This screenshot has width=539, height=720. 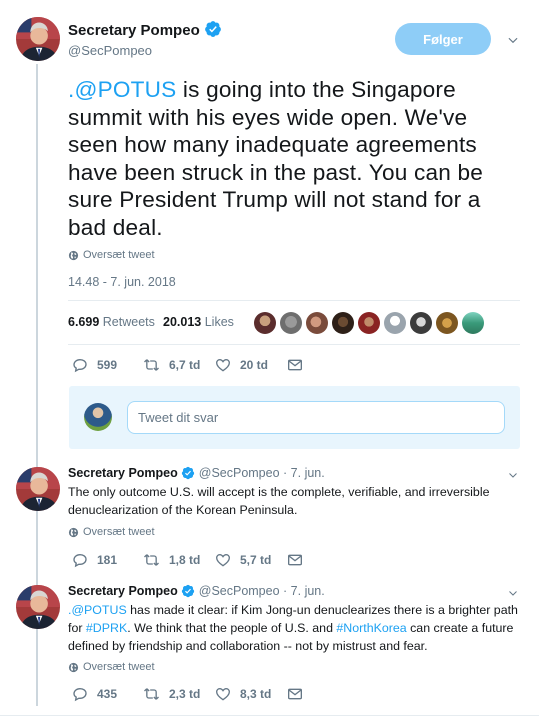 I want to click on hashtag-northkorea-link: #NorthKorea, so click(x=371, y=628).